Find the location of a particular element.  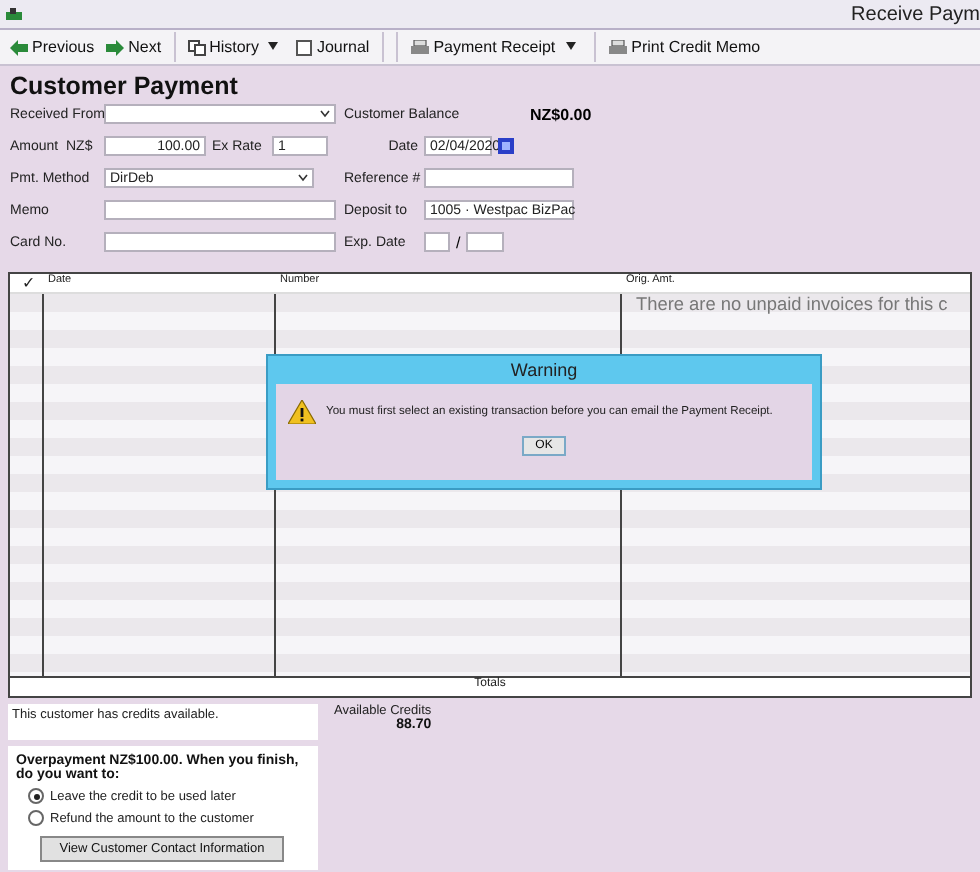

window-title: Receive Paym is located at coordinates (915, 14).